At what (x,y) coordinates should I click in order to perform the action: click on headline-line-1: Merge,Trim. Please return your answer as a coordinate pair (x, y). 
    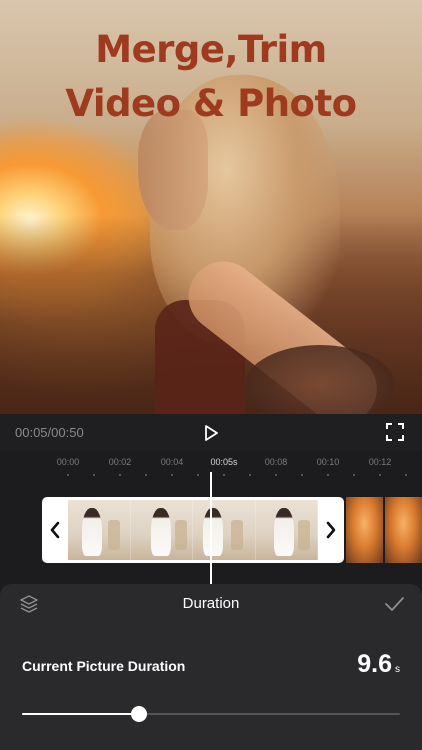
    Looking at the image, I should click on (211, 49).